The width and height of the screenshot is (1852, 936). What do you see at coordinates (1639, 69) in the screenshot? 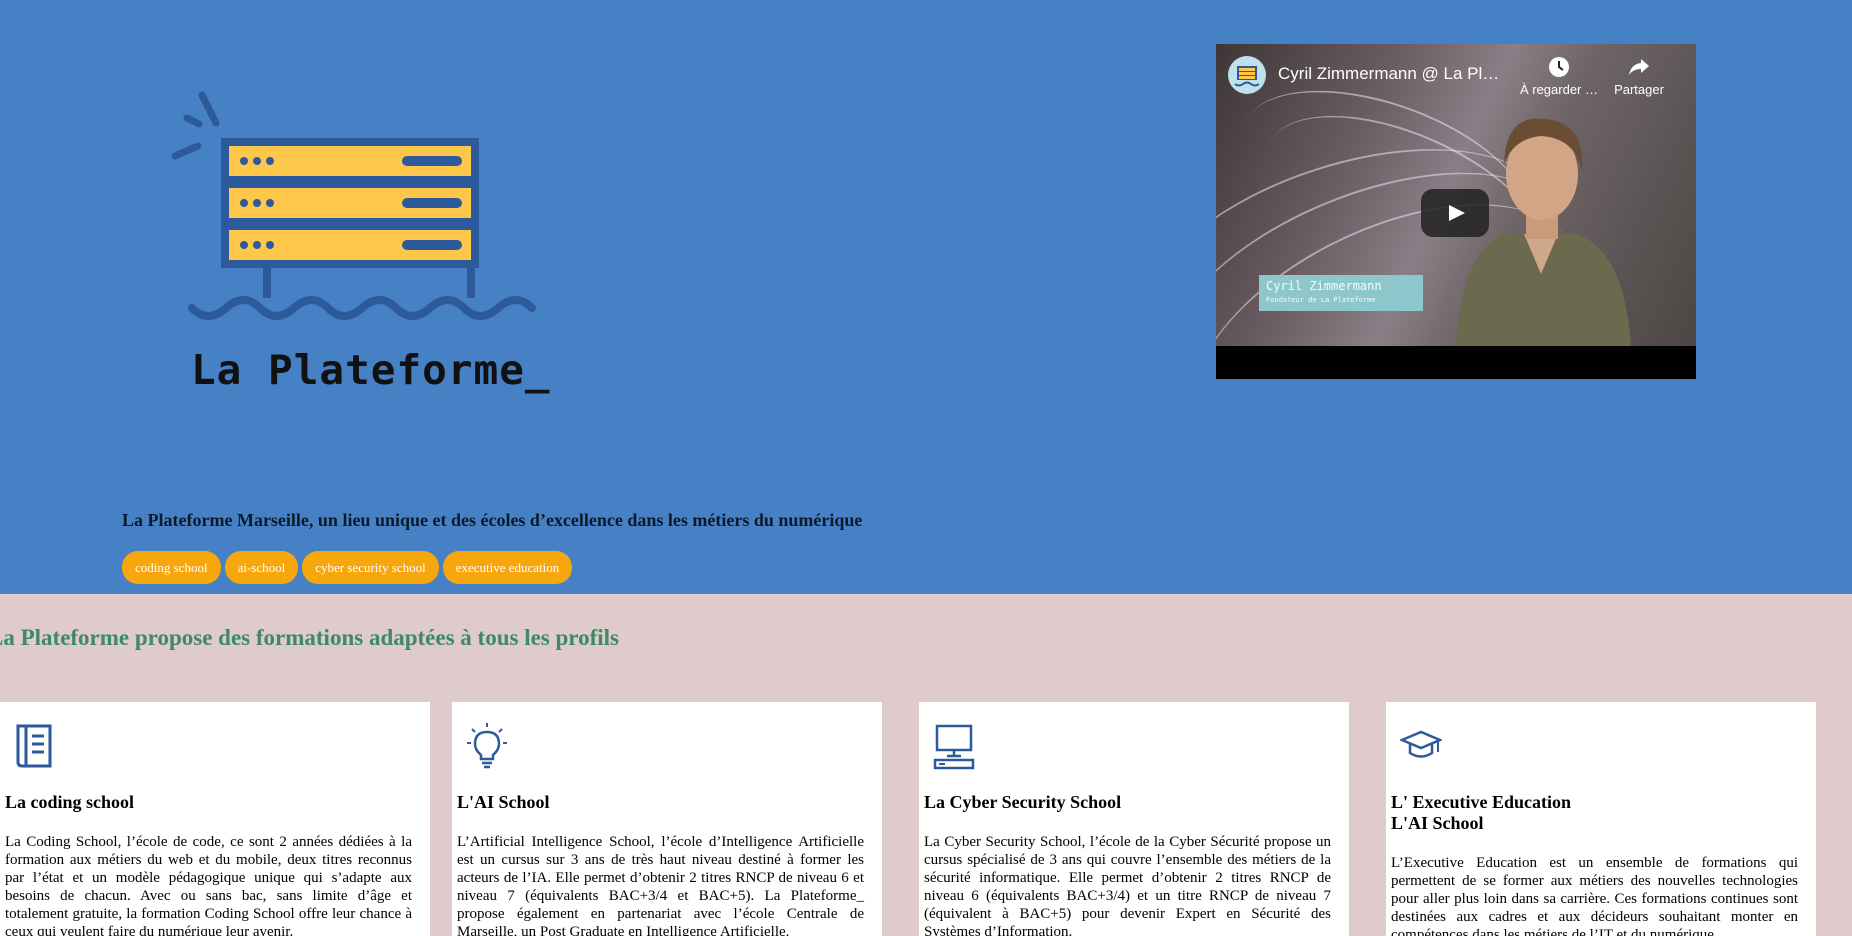
I see `share-icon` at bounding box center [1639, 69].